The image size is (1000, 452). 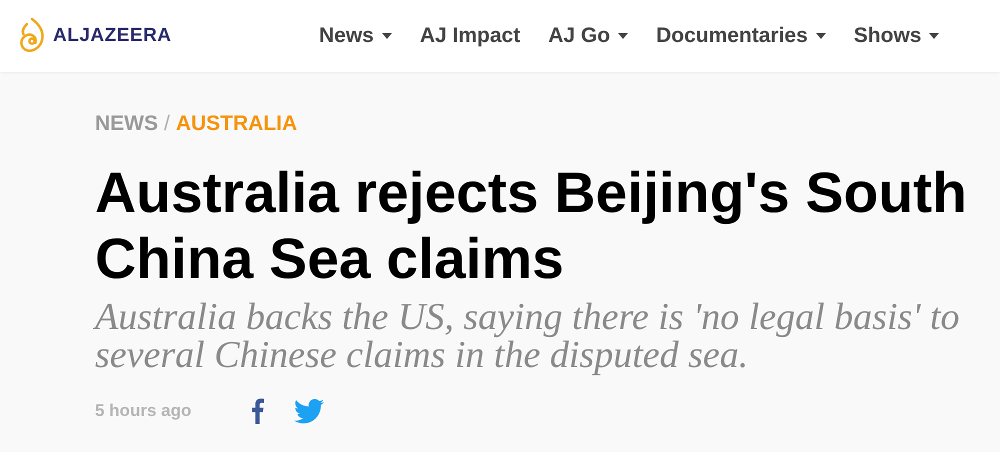 I want to click on timestamp: 5 hours ago, so click(x=143, y=411).